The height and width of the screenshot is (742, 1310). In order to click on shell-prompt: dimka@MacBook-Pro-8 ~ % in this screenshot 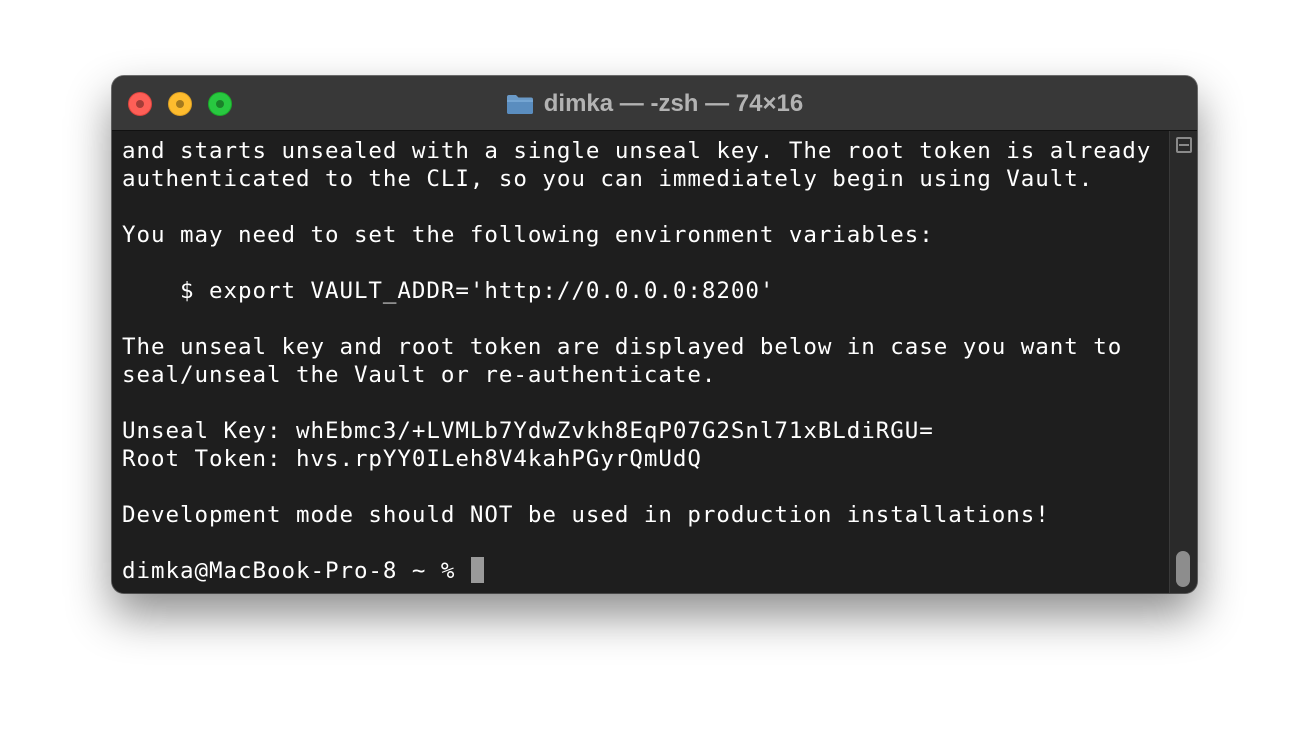, I will do `click(296, 571)`.